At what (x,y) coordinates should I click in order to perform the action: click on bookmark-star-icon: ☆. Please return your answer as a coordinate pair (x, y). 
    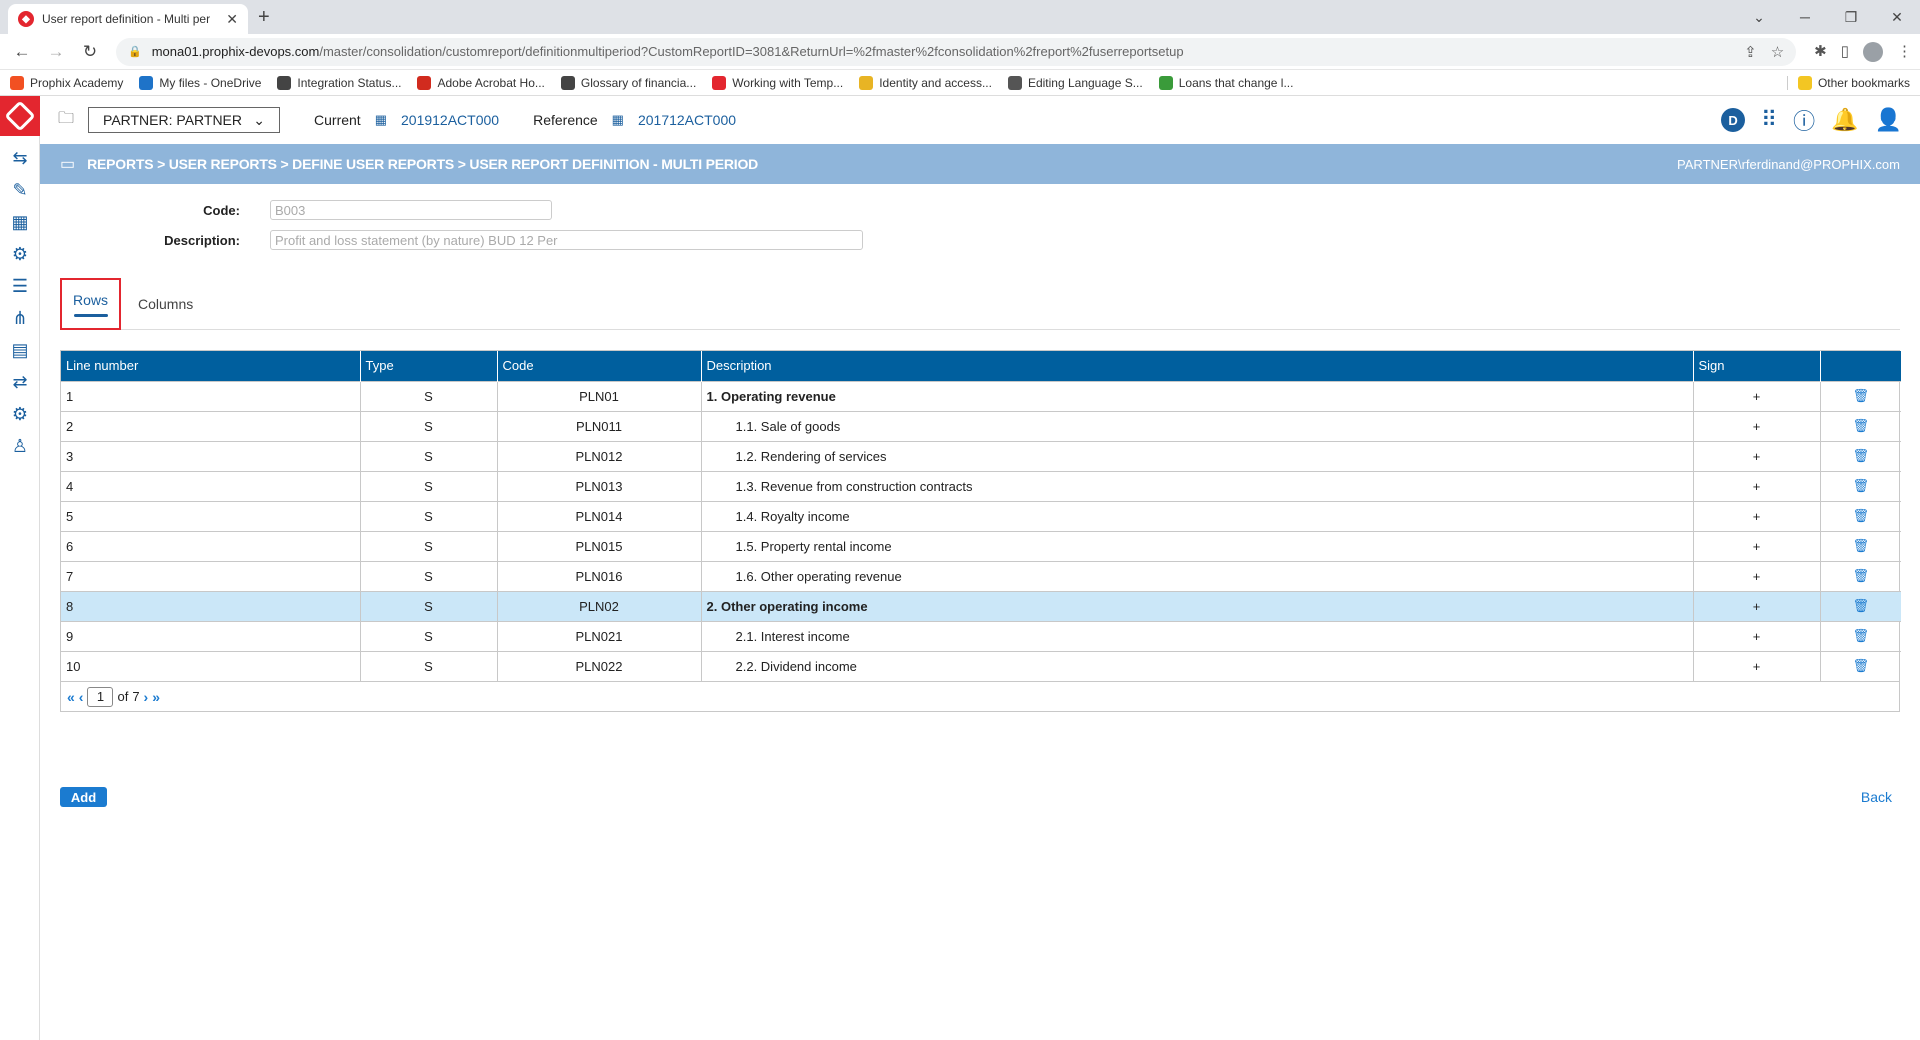
    Looking at the image, I should click on (1777, 52).